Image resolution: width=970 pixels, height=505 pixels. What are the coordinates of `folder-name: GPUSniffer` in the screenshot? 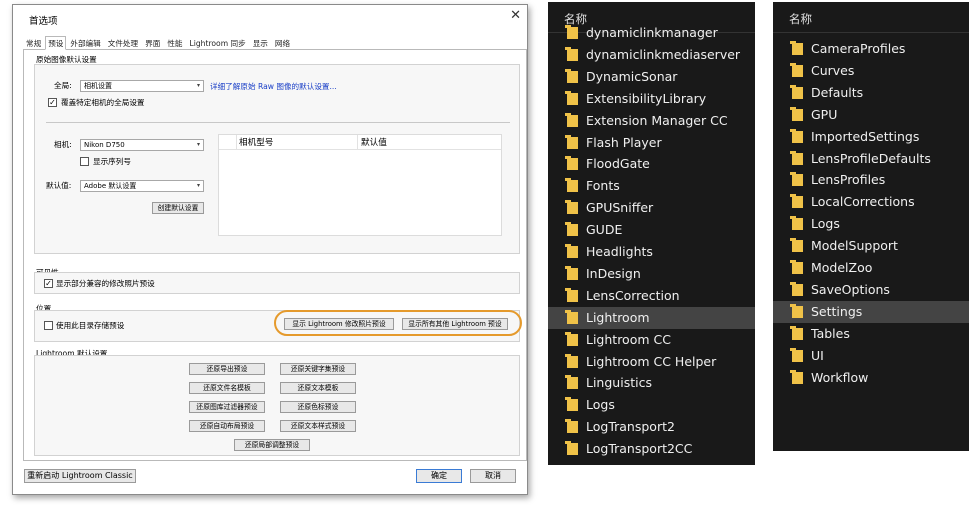 It's located at (620, 208).